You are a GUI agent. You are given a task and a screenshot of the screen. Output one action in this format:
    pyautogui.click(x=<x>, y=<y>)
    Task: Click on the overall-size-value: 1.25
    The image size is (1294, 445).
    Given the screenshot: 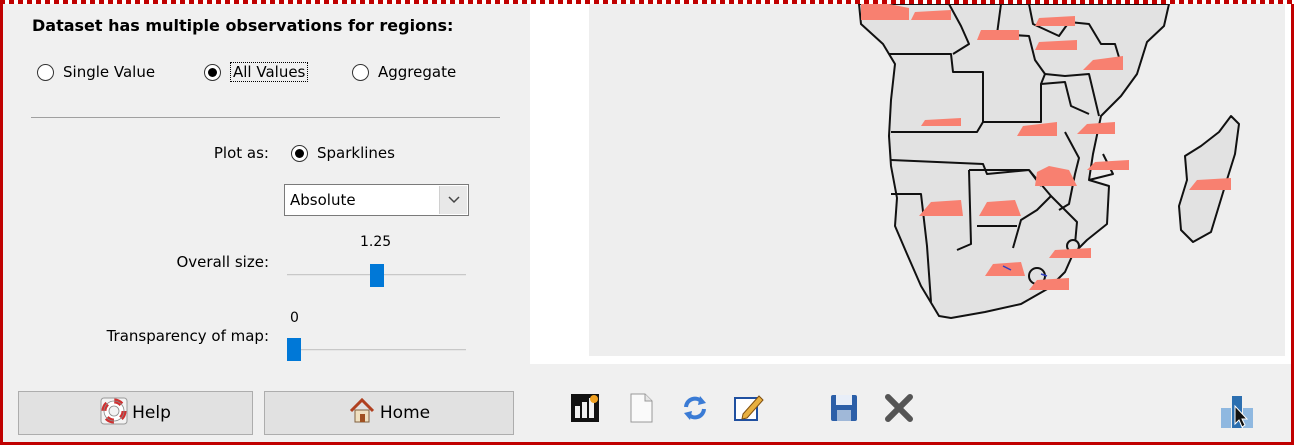 What is the action you would take?
    pyautogui.click(x=376, y=242)
    